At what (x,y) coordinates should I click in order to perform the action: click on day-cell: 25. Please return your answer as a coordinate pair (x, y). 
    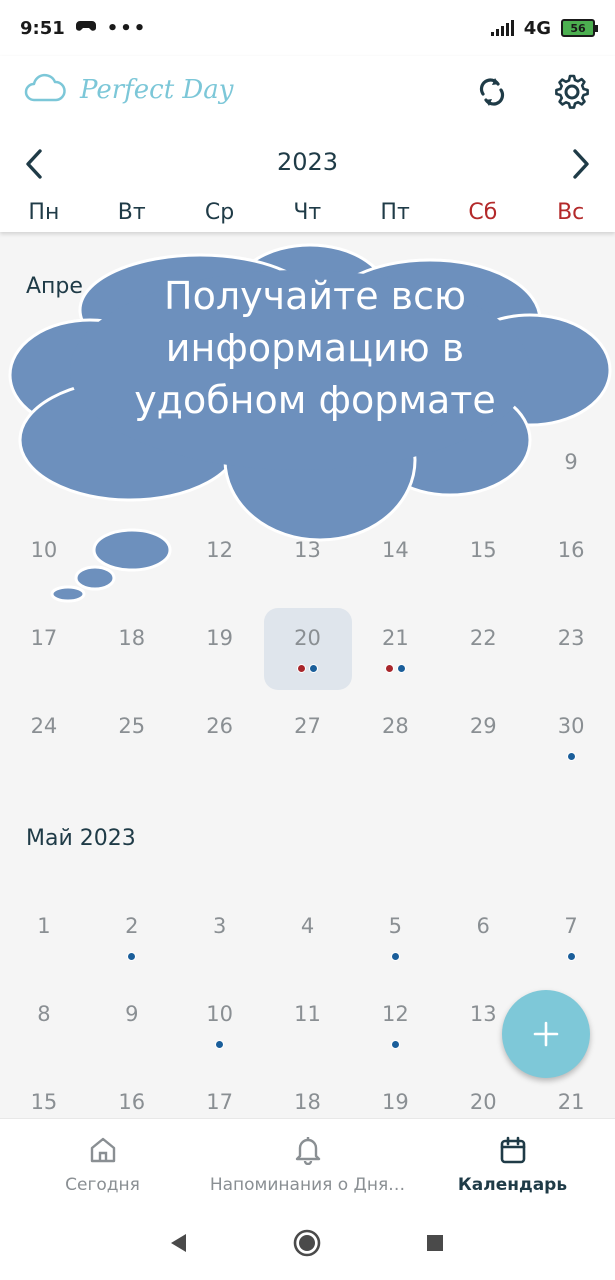
    Looking at the image, I should click on (132, 738).